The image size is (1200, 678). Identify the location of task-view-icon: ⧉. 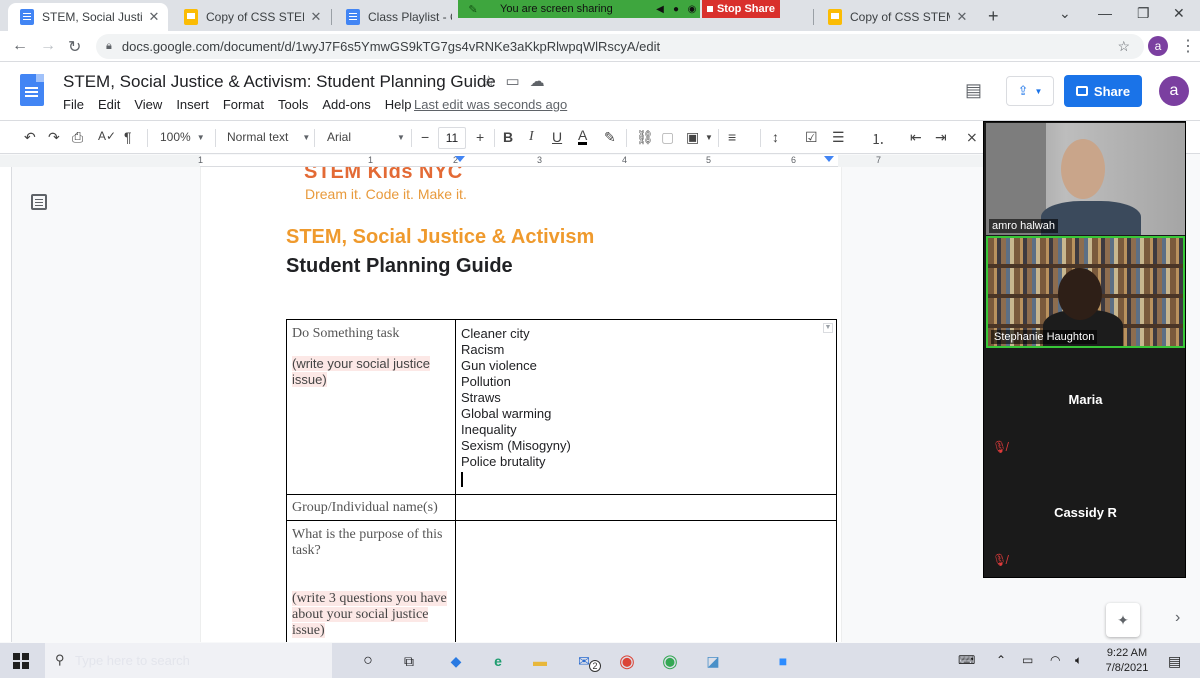
(409, 661).